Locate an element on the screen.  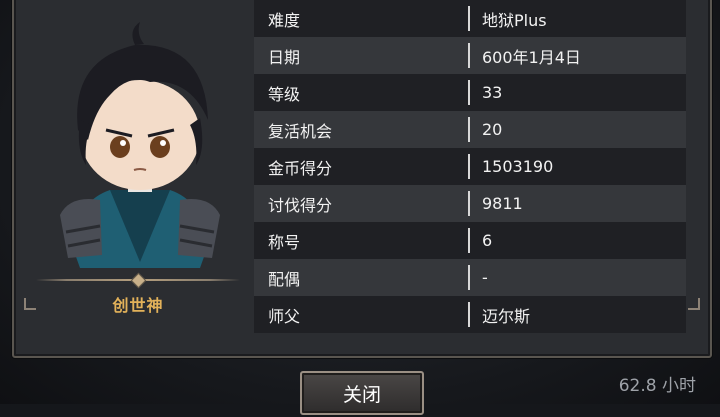
stat-value: 迈尔斯 is located at coordinates (506, 316).